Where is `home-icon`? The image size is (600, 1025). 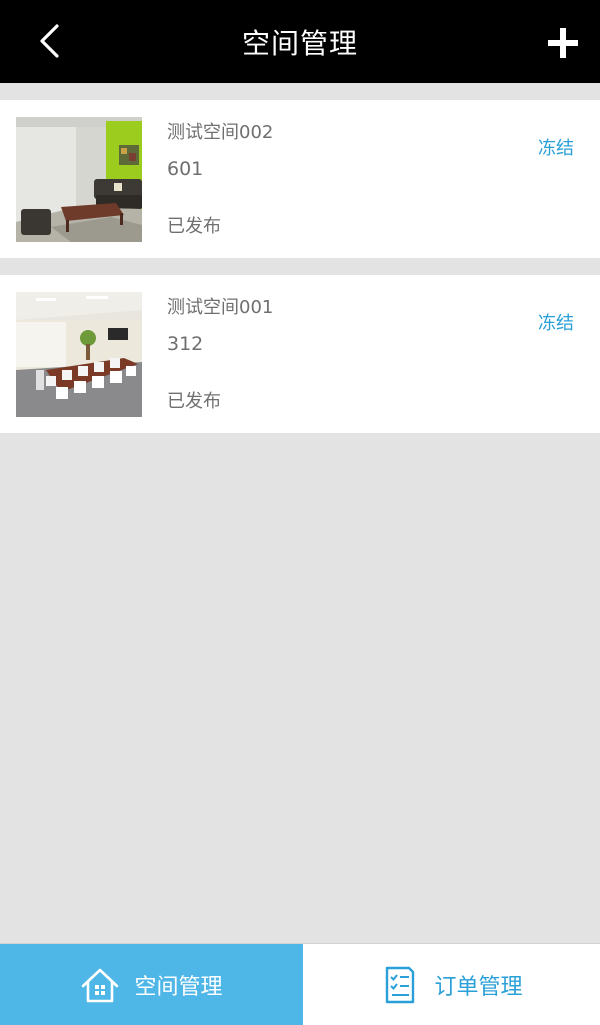 home-icon is located at coordinates (100, 985).